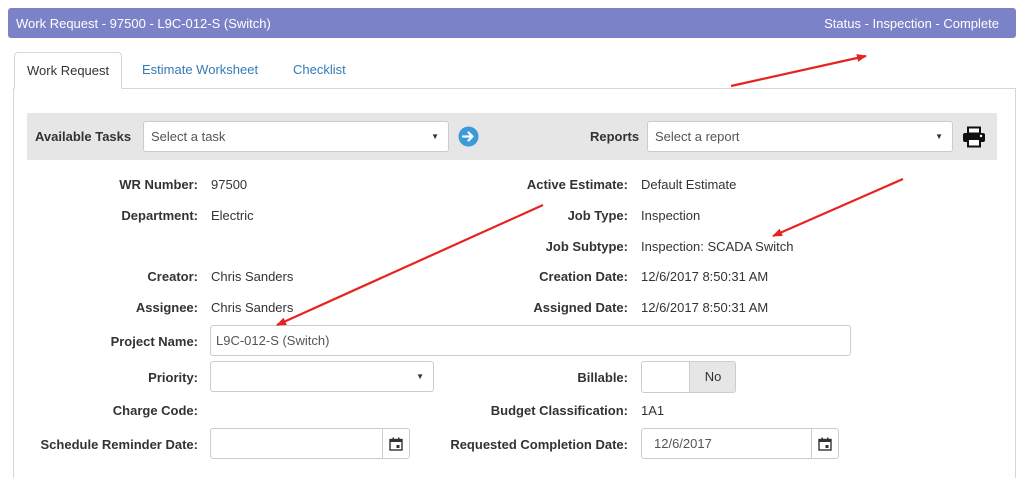 The image size is (1024, 478). I want to click on billable-toggle-state: No, so click(712, 377).